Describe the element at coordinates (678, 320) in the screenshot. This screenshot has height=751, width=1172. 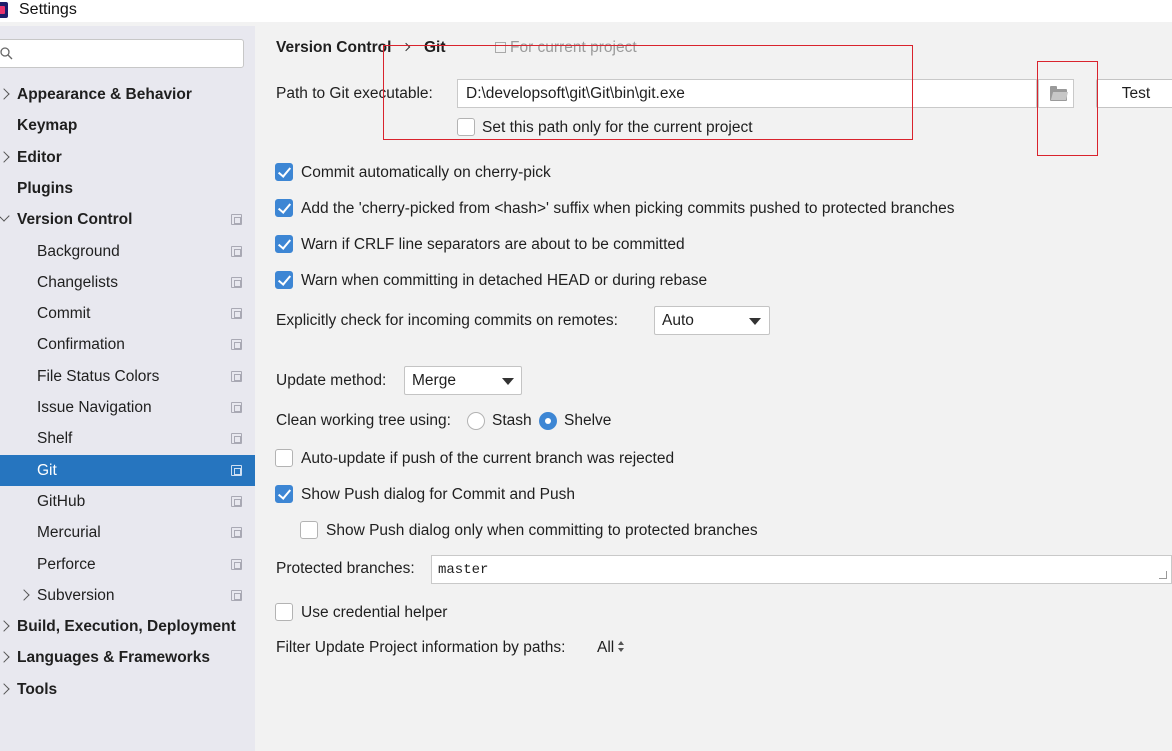
I see `incoming-commits-value: Auto` at that location.